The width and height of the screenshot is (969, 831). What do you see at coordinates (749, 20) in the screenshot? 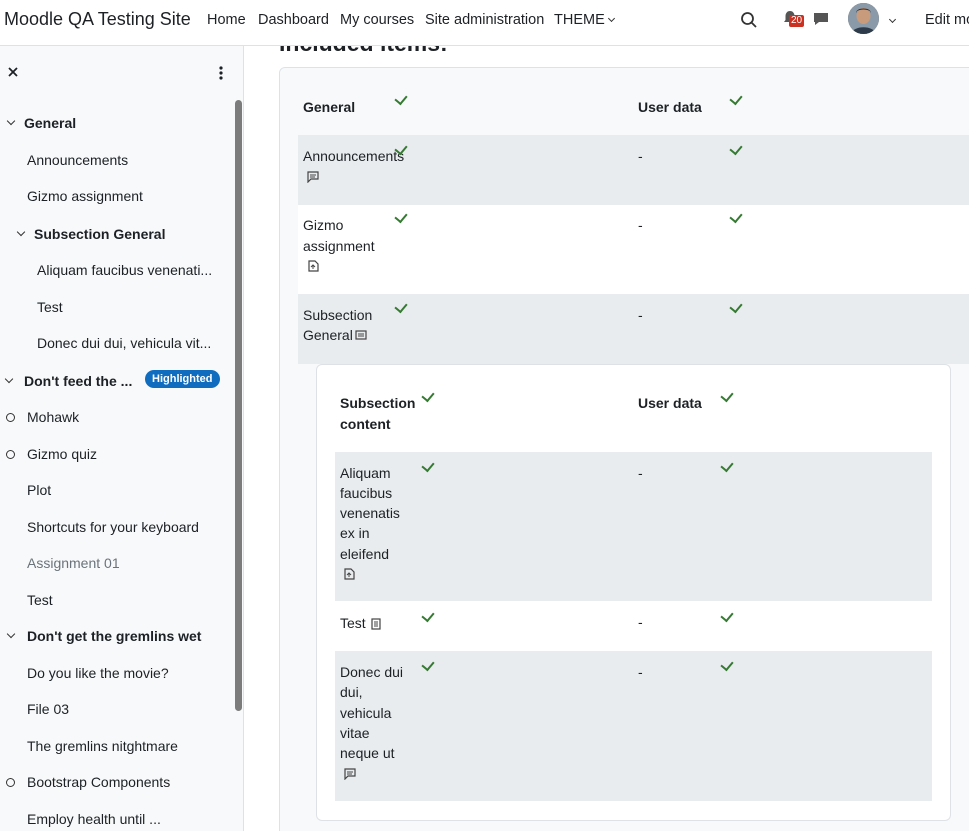
I see `search-icon` at bounding box center [749, 20].